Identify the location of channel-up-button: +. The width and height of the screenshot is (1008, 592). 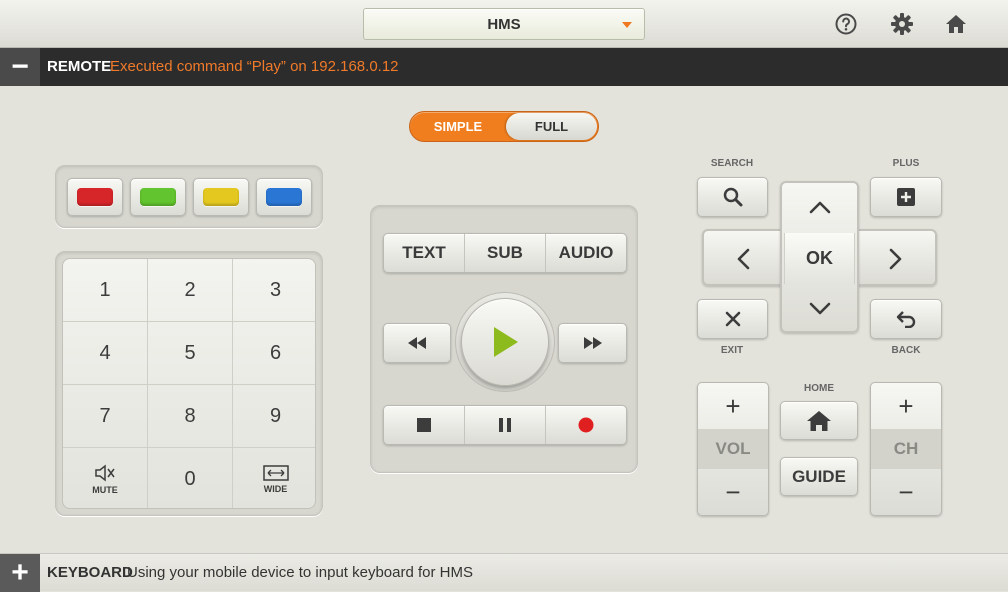
(906, 406).